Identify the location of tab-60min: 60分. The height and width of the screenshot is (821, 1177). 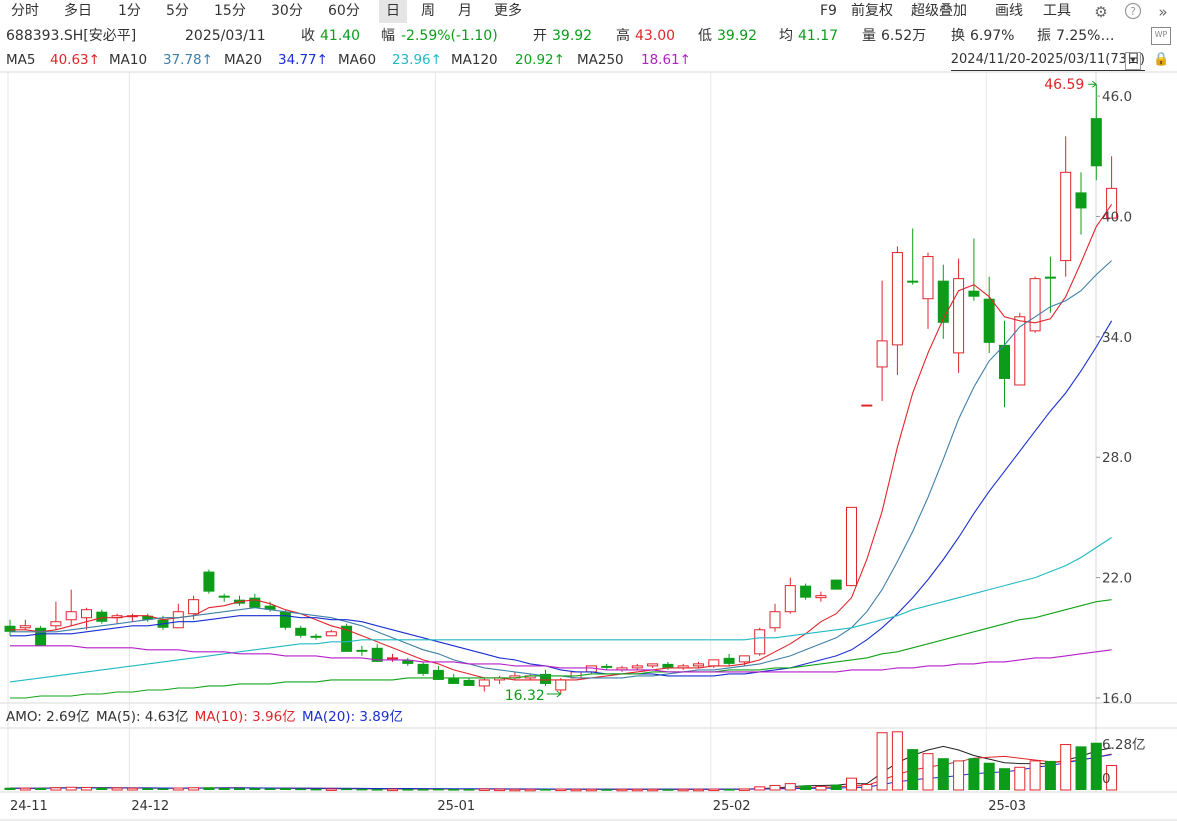
(344, 11).